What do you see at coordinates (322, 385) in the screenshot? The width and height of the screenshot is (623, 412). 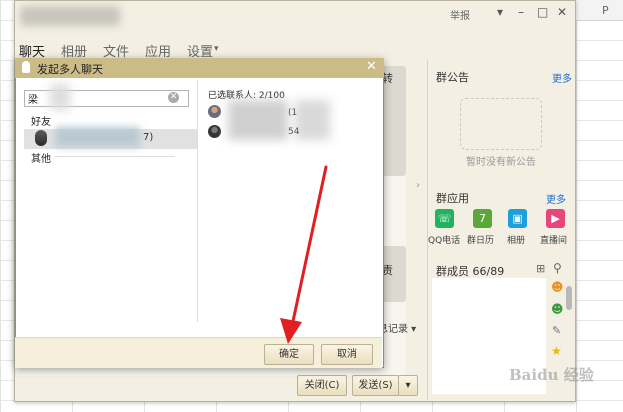 I see `close-chat-button: 关闭(C)` at bounding box center [322, 385].